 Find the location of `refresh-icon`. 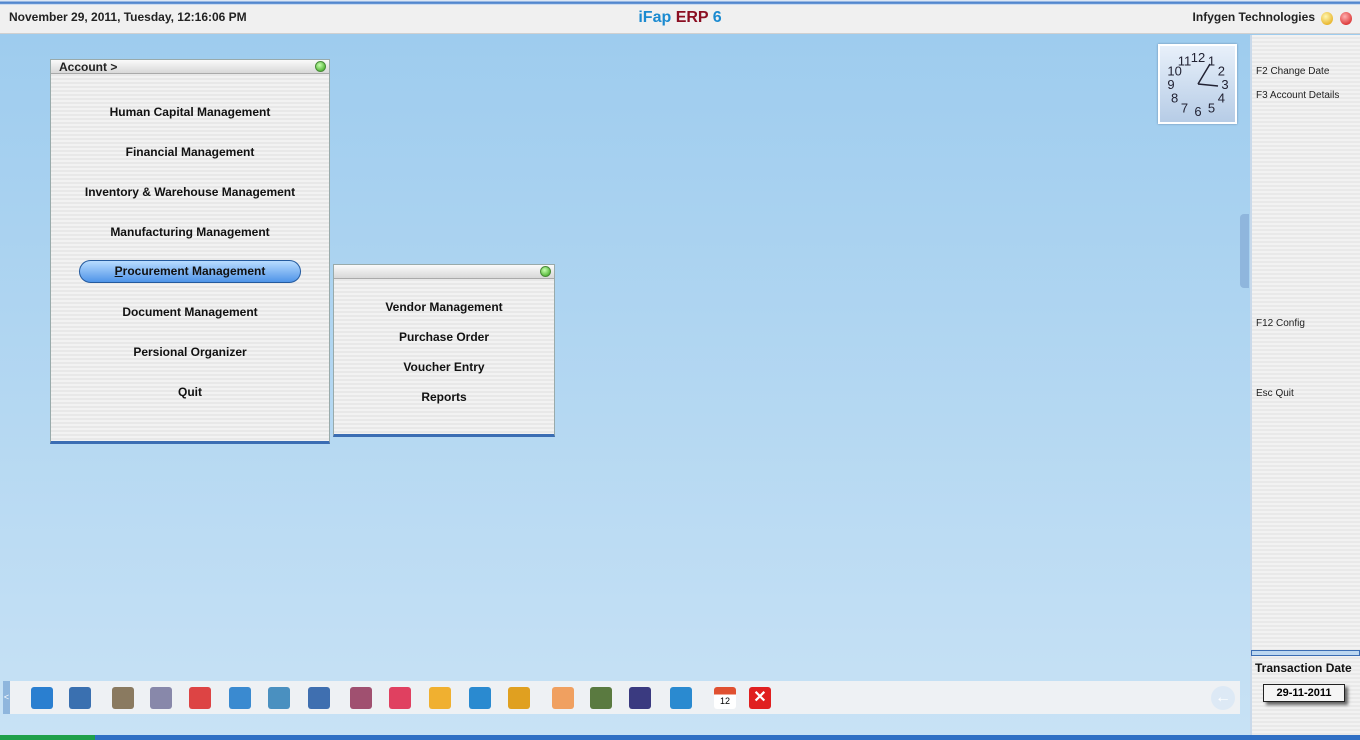

refresh-icon is located at coordinates (279, 698).